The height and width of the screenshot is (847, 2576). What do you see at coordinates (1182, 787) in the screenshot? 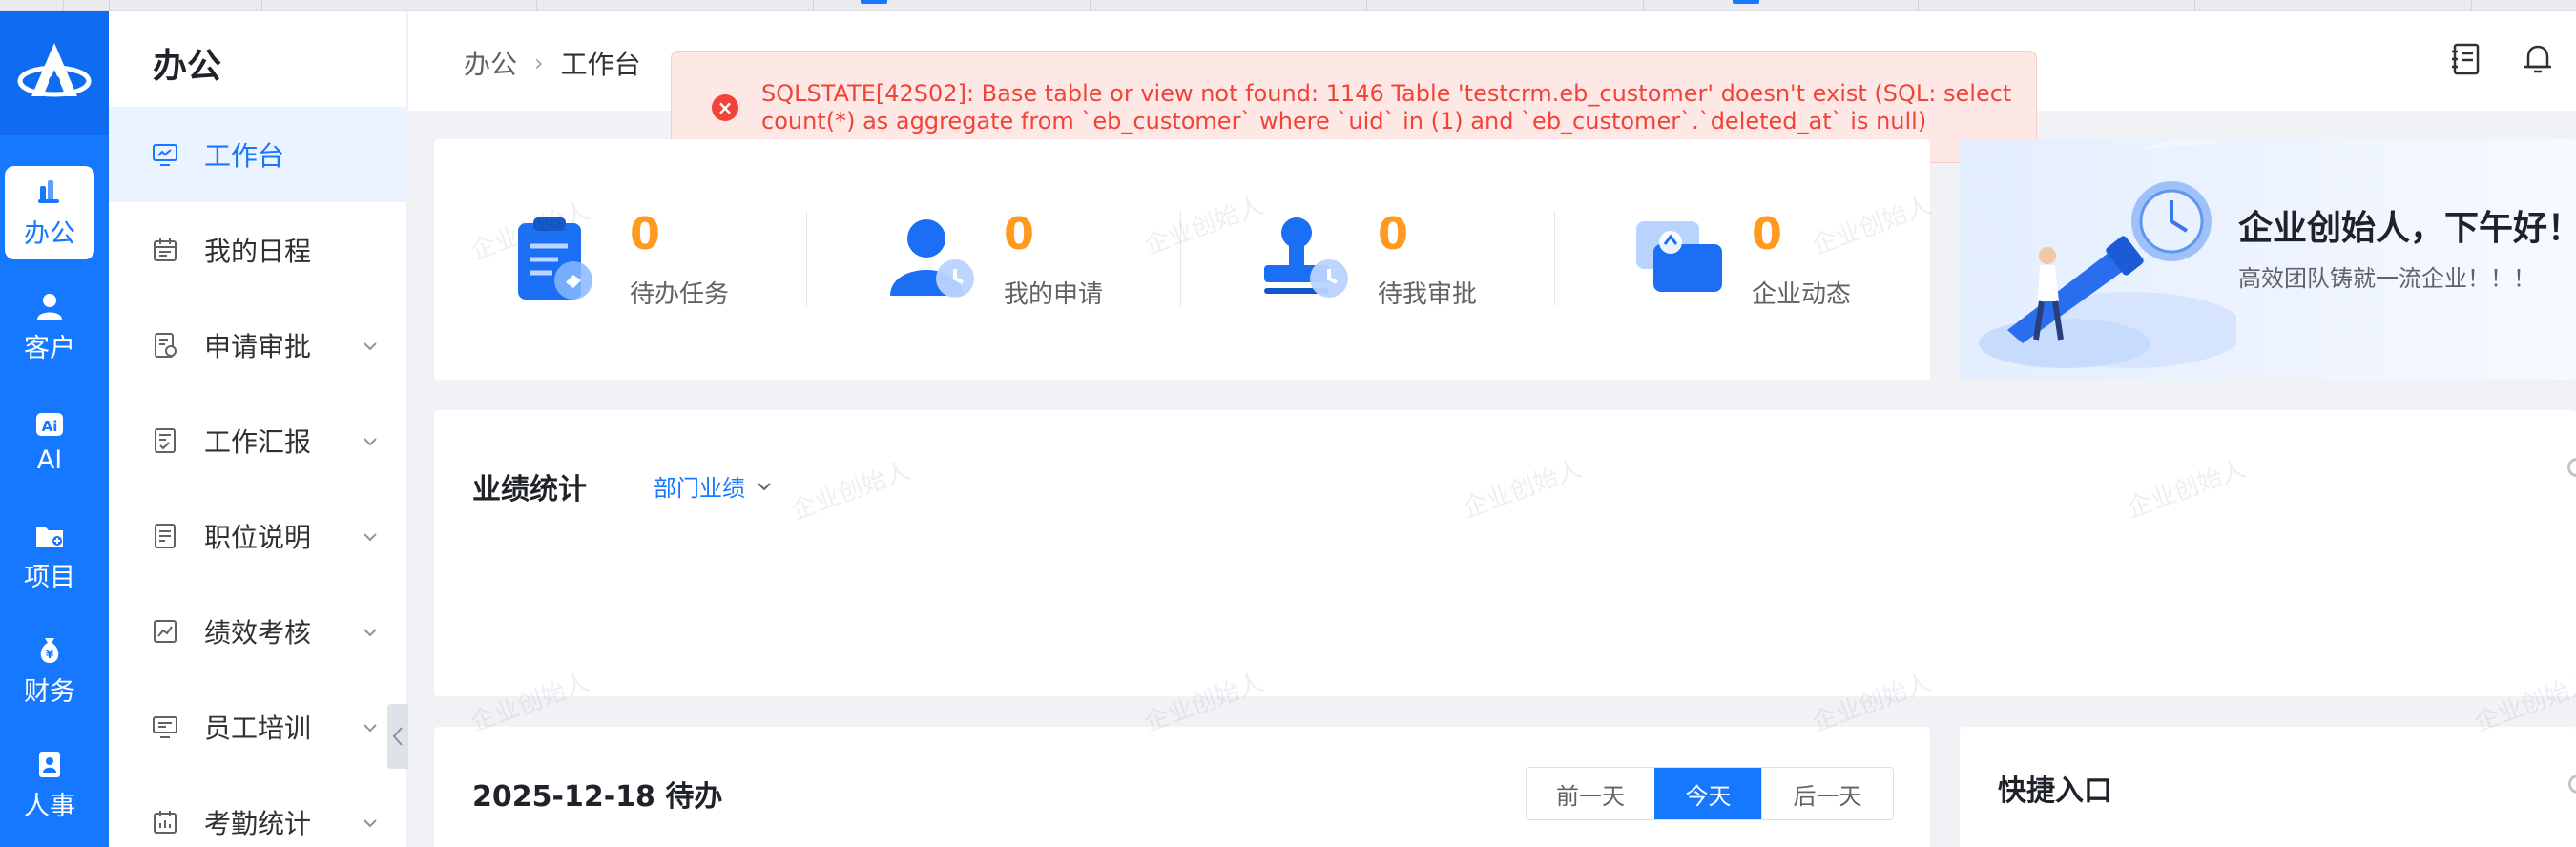
I see `todo-card: 2025-12-18 待办 前一天 今天 后一天` at bounding box center [1182, 787].